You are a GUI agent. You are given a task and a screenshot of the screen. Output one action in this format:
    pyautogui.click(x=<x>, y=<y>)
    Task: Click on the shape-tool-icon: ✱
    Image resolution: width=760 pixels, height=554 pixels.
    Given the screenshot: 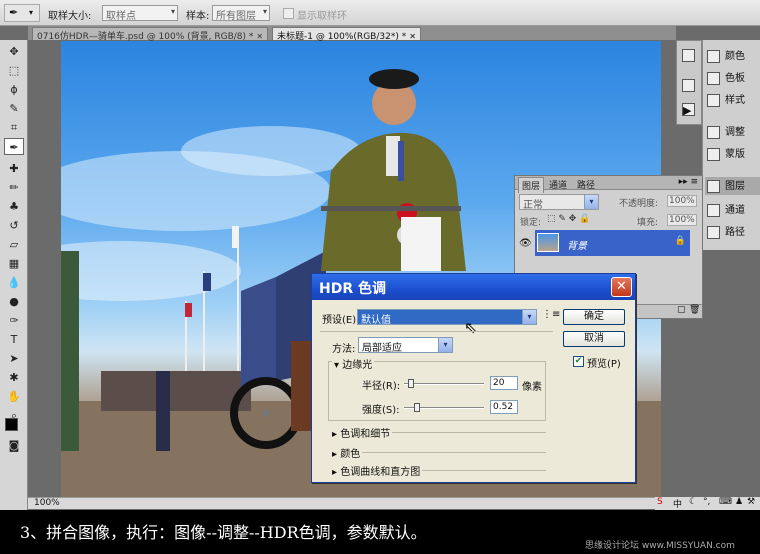 What is the action you would take?
    pyautogui.click(x=14, y=377)
    